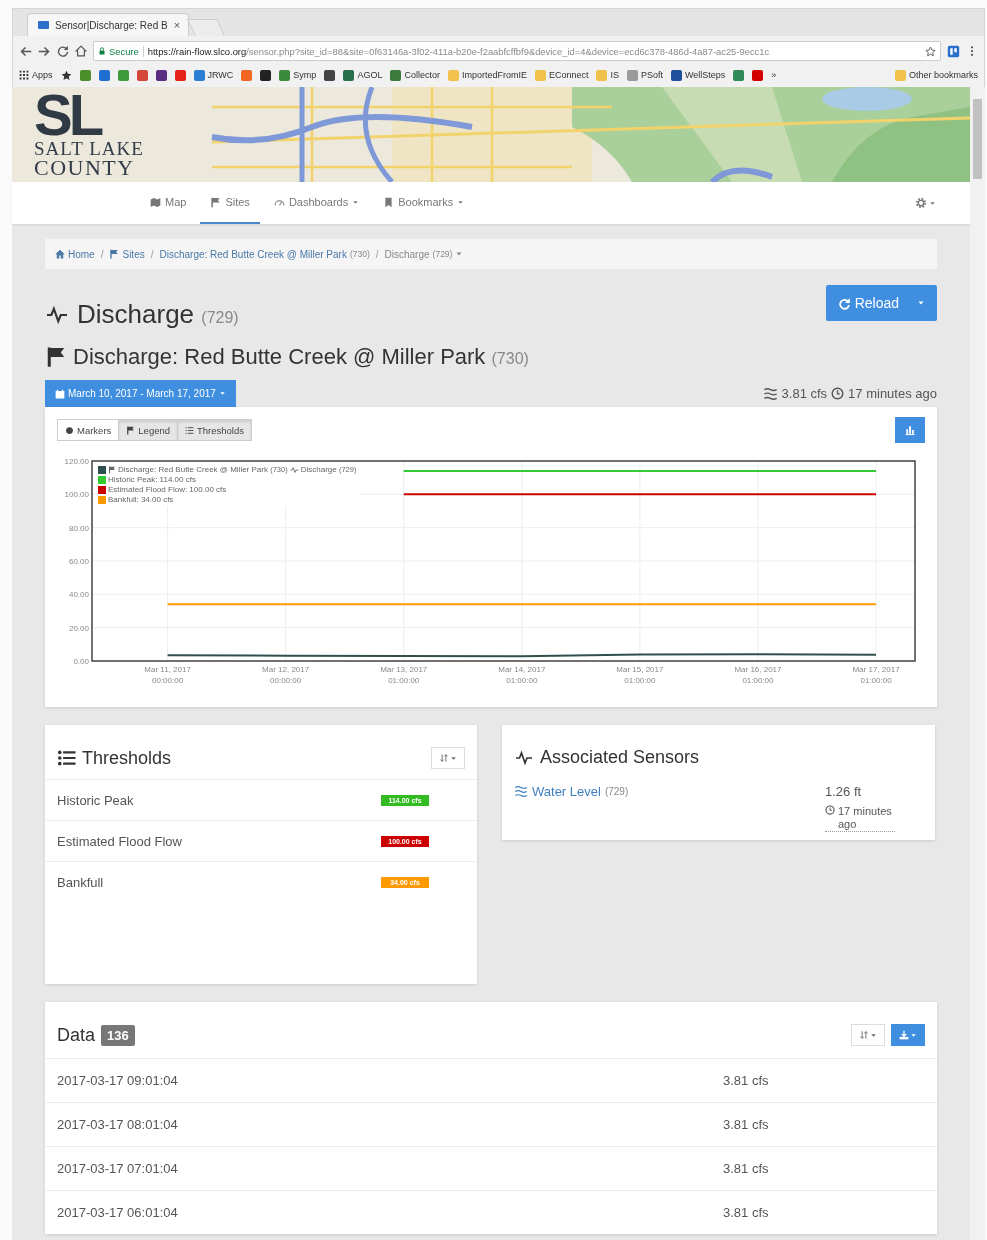  Describe the element at coordinates (95, 800) in the screenshot. I see `threshold-name: Historic Peak` at that location.